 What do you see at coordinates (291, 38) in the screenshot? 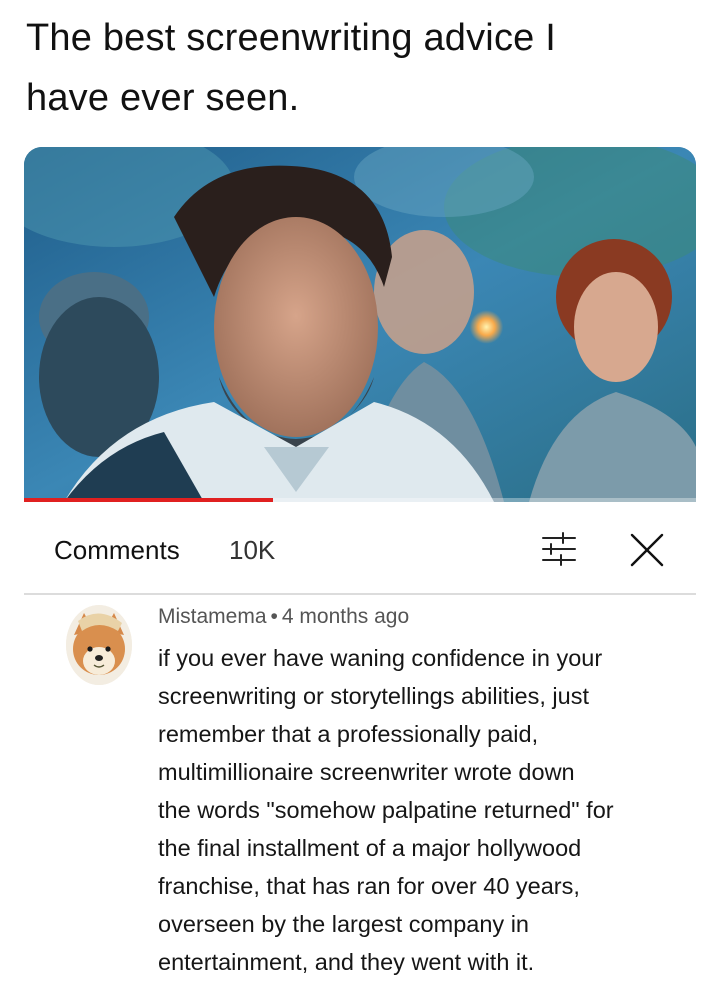
I see `caption-line-1: The best screenwriting advice I` at bounding box center [291, 38].